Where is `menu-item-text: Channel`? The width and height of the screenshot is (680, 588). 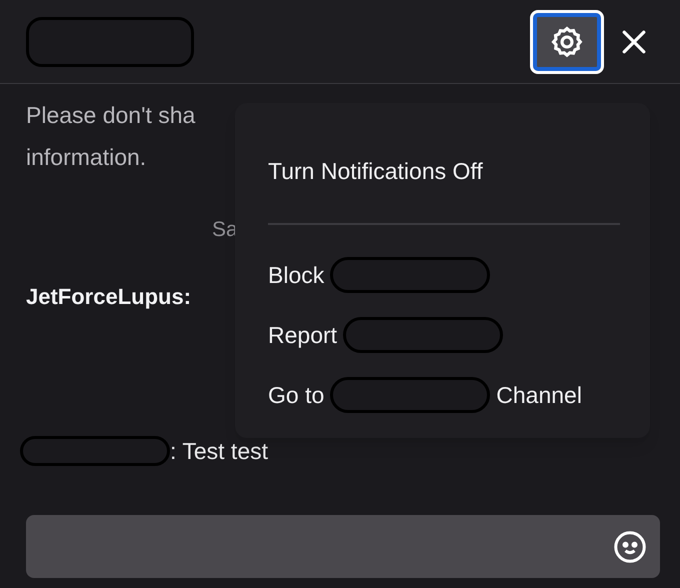 menu-item-text: Channel is located at coordinates (539, 395).